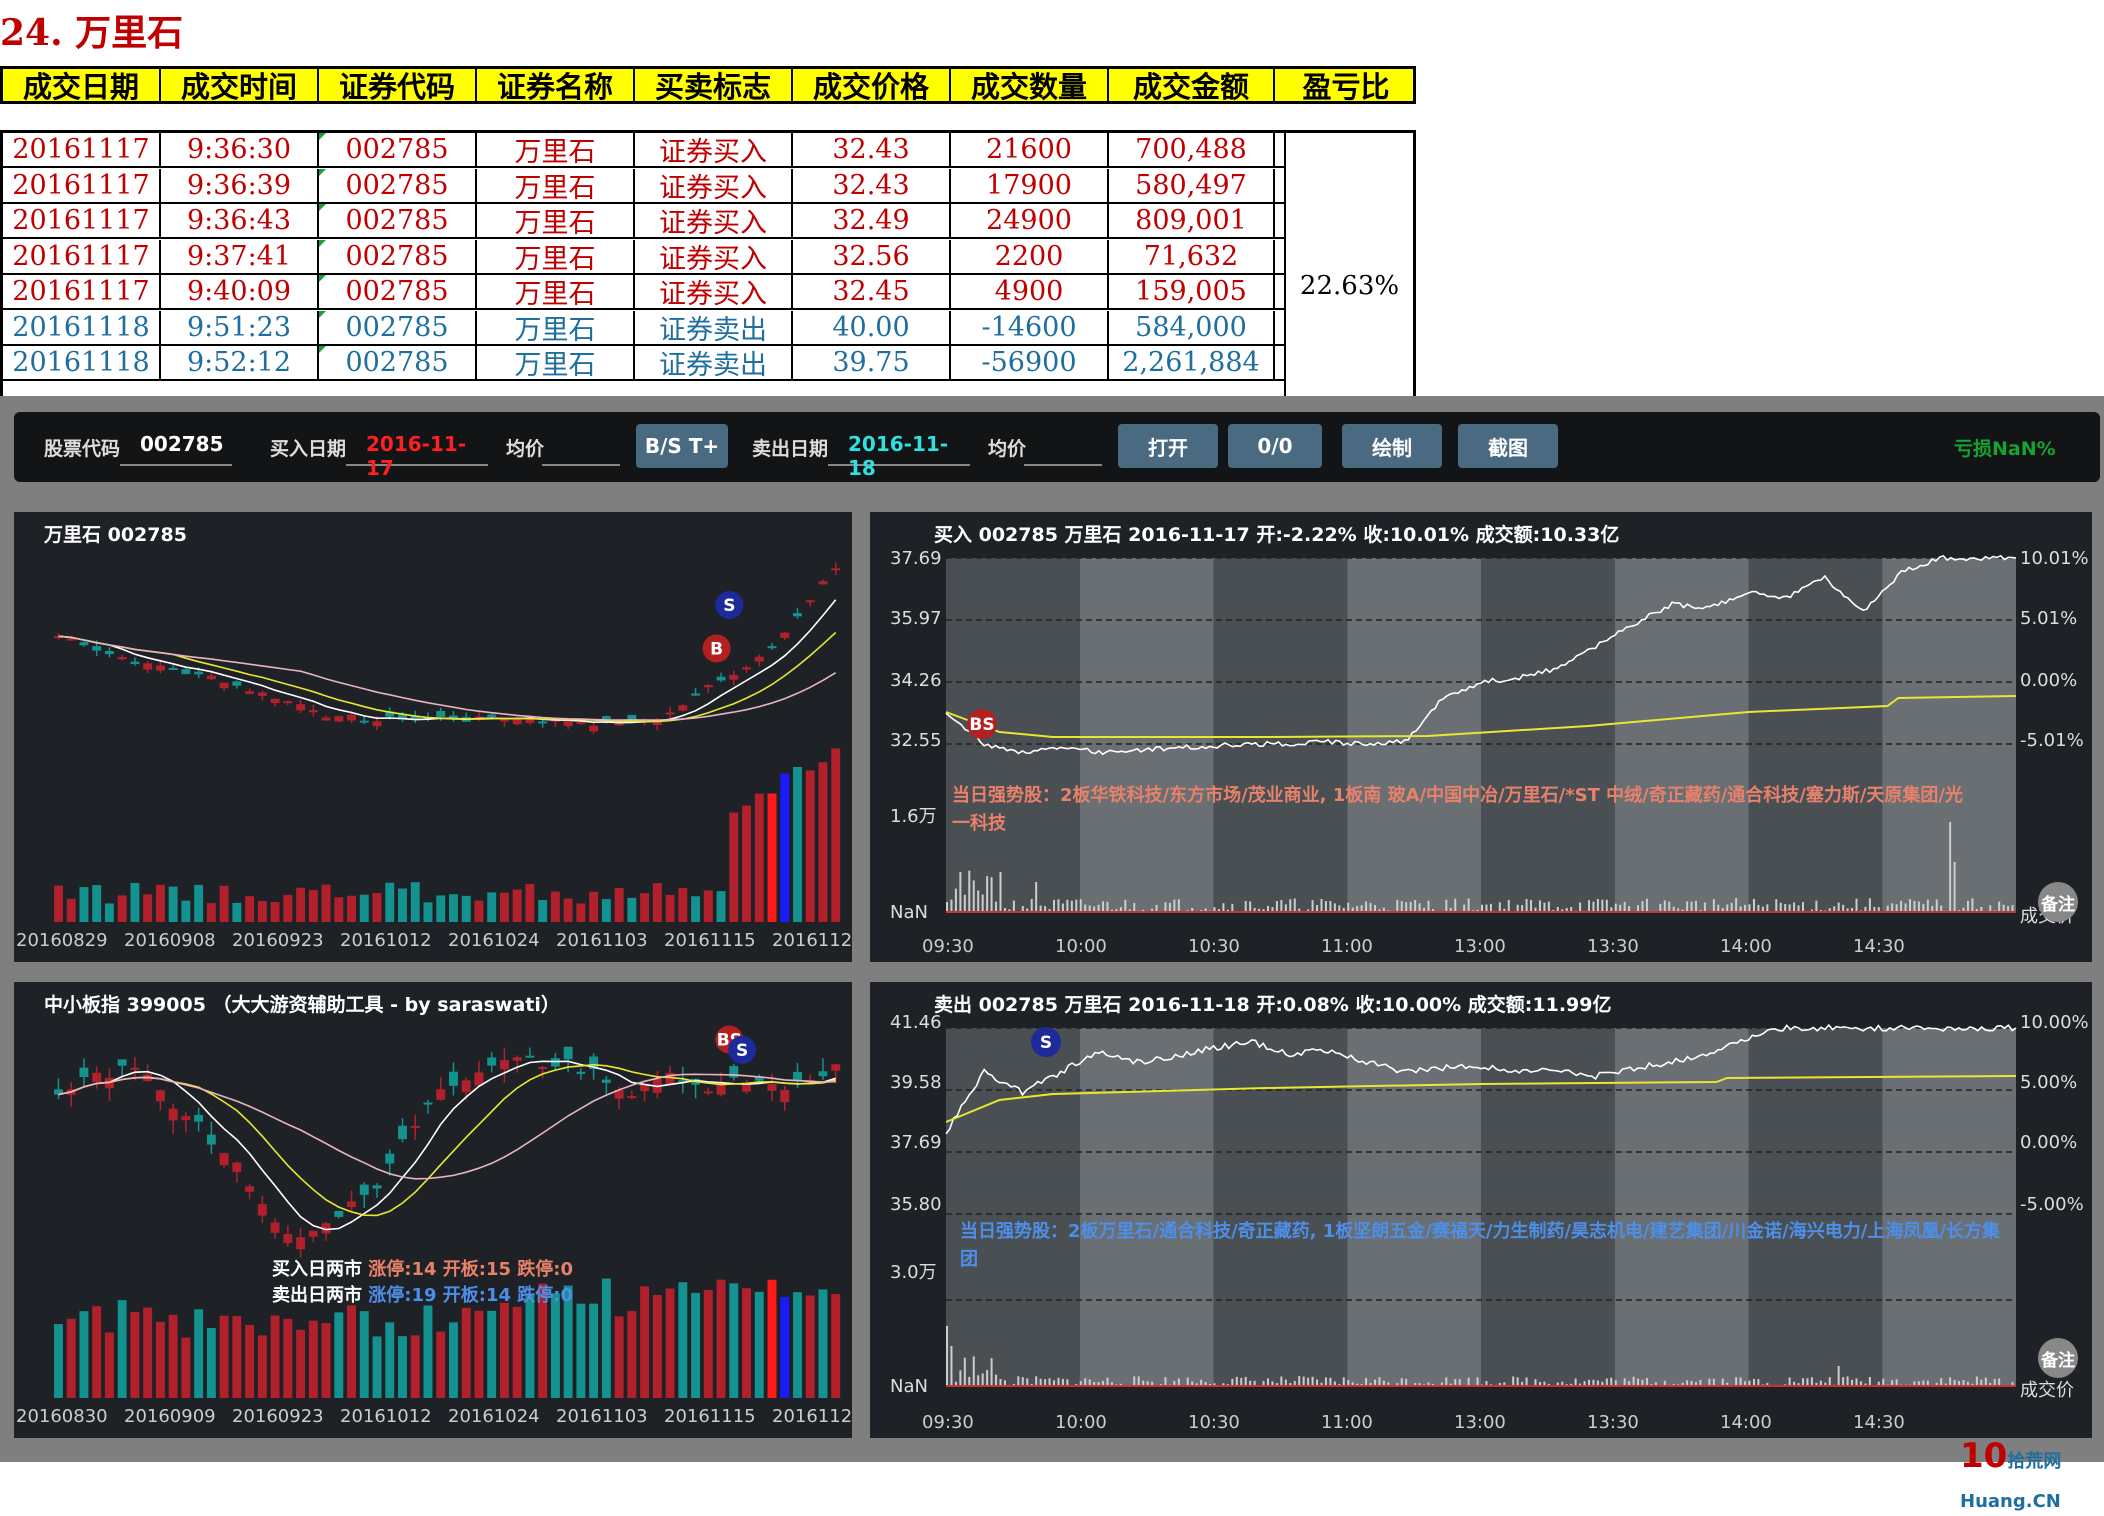  Describe the element at coordinates (176, 446) in the screenshot. I see `stock-code-input: 002785` at that location.